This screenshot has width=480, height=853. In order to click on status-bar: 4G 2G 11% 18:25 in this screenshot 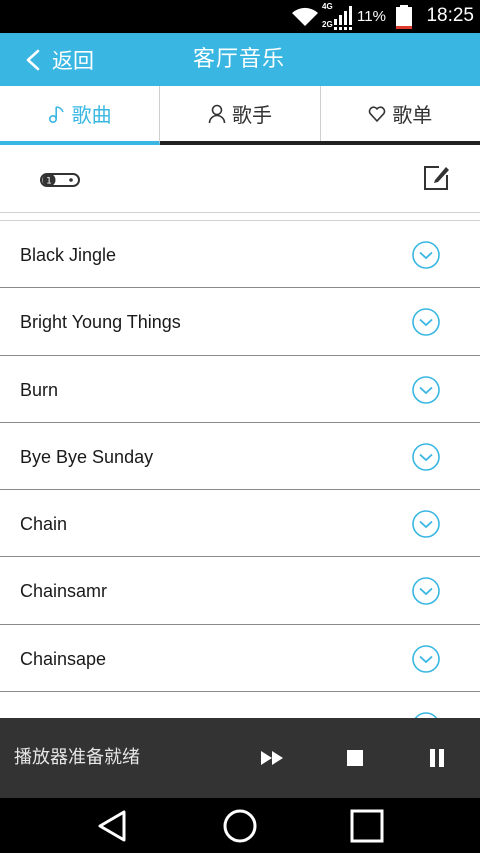, I will do `click(240, 16)`.